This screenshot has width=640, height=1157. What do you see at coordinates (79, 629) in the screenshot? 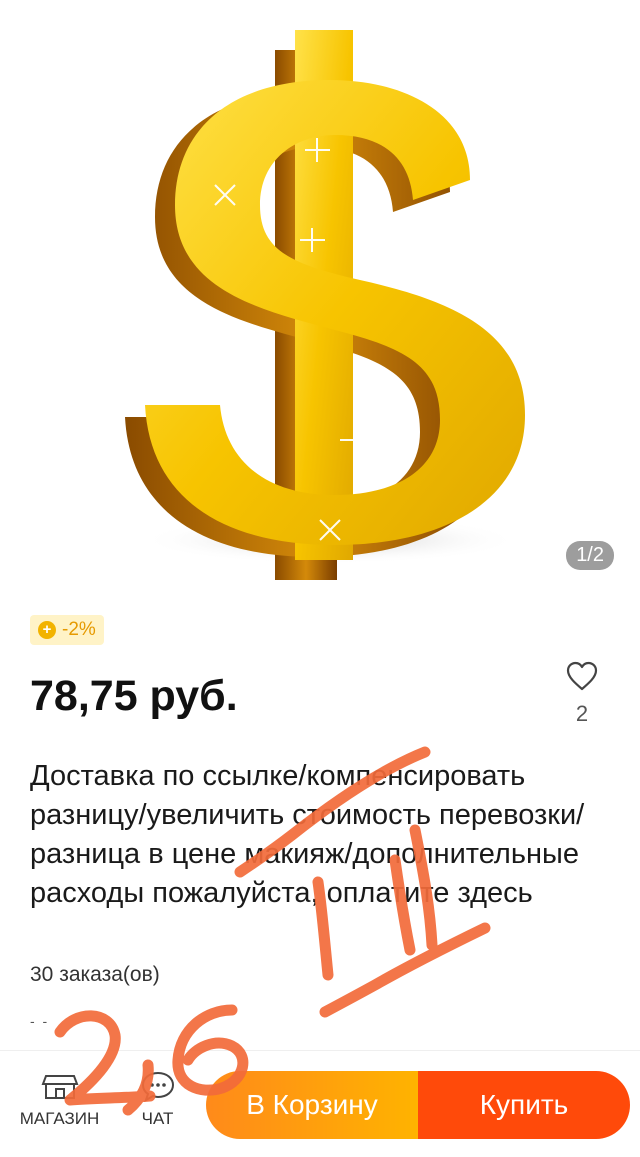
I see `discount-label: -2%` at bounding box center [79, 629].